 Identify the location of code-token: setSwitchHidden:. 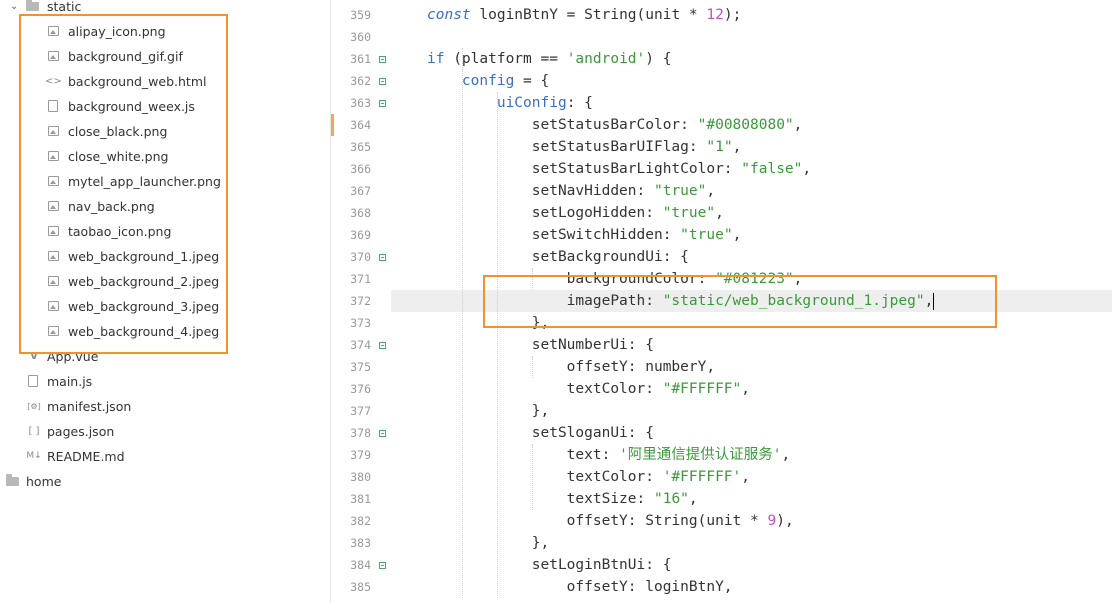
(554, 235).